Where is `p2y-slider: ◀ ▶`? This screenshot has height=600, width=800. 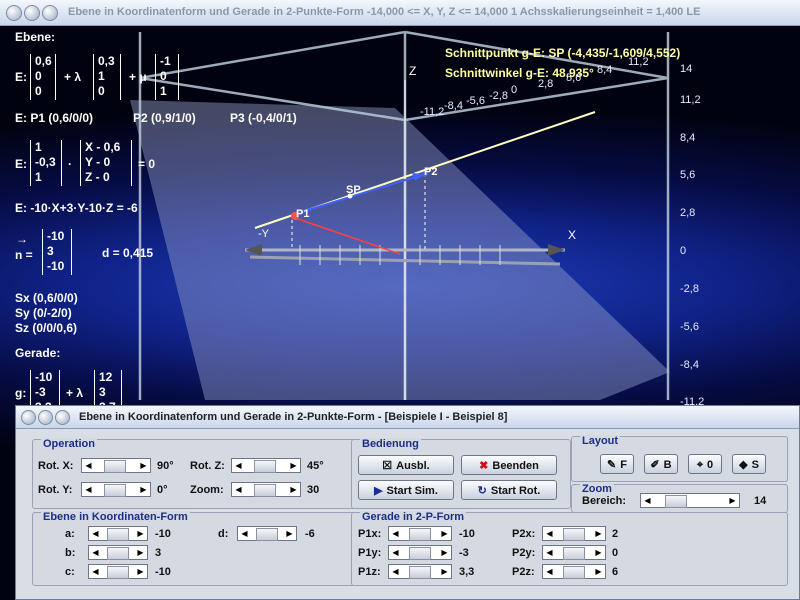
p2y-slider: ◀ ▶ is located at coordinates (574, 552).